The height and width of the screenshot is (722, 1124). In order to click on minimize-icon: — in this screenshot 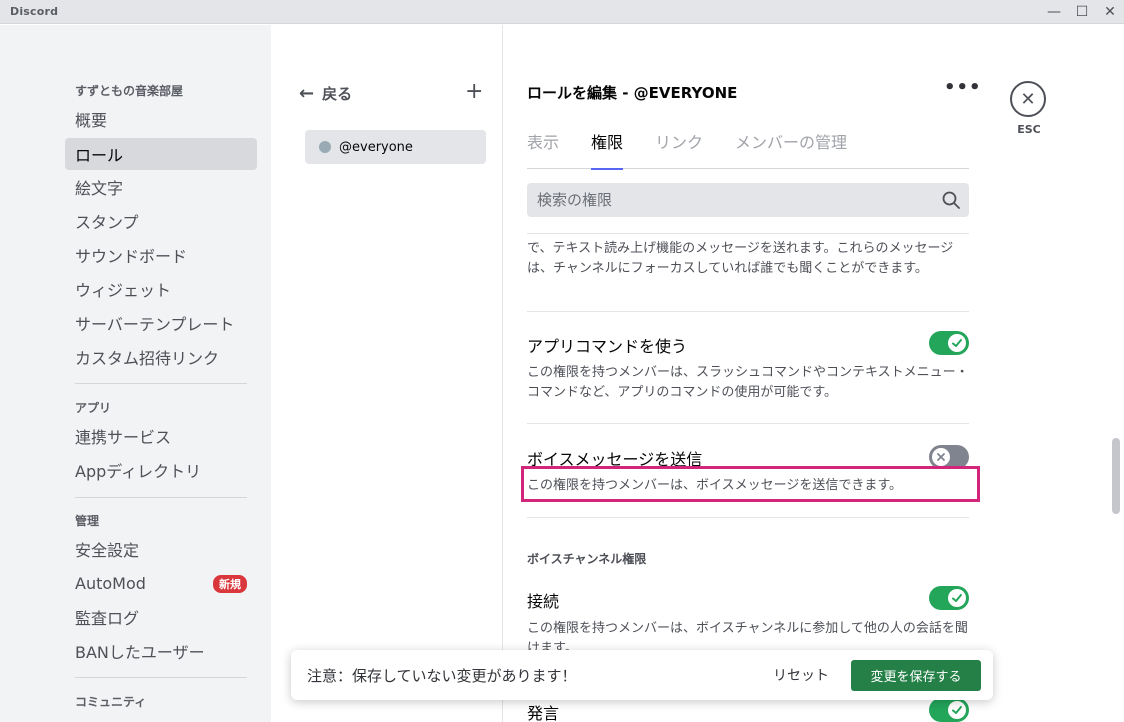, I will do `click(1054, 12)`.